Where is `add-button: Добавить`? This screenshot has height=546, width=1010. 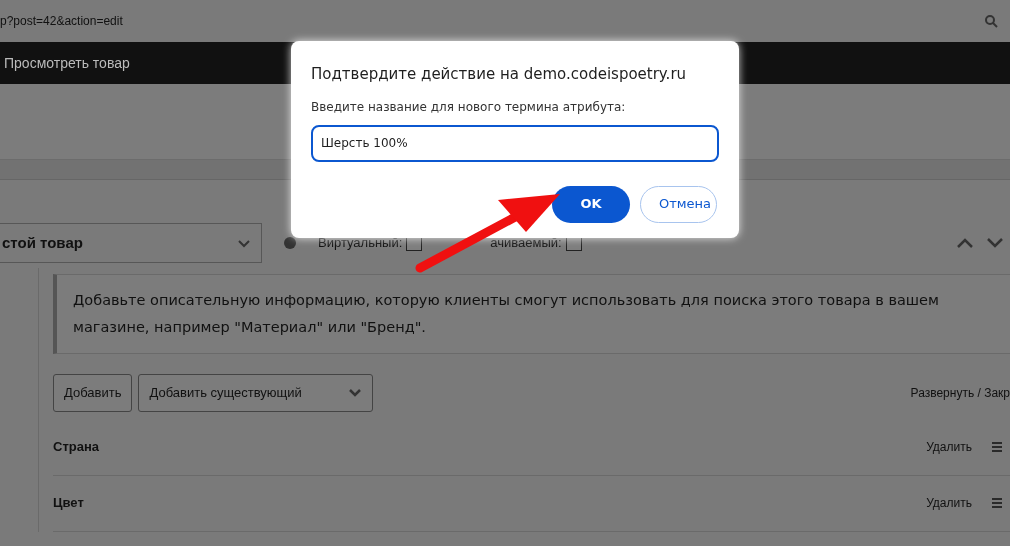 add-button: Добавить is located at coordinates (93, 392).